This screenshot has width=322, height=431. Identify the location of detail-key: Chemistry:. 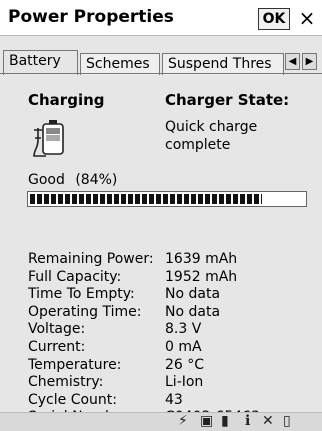
(66, 382).